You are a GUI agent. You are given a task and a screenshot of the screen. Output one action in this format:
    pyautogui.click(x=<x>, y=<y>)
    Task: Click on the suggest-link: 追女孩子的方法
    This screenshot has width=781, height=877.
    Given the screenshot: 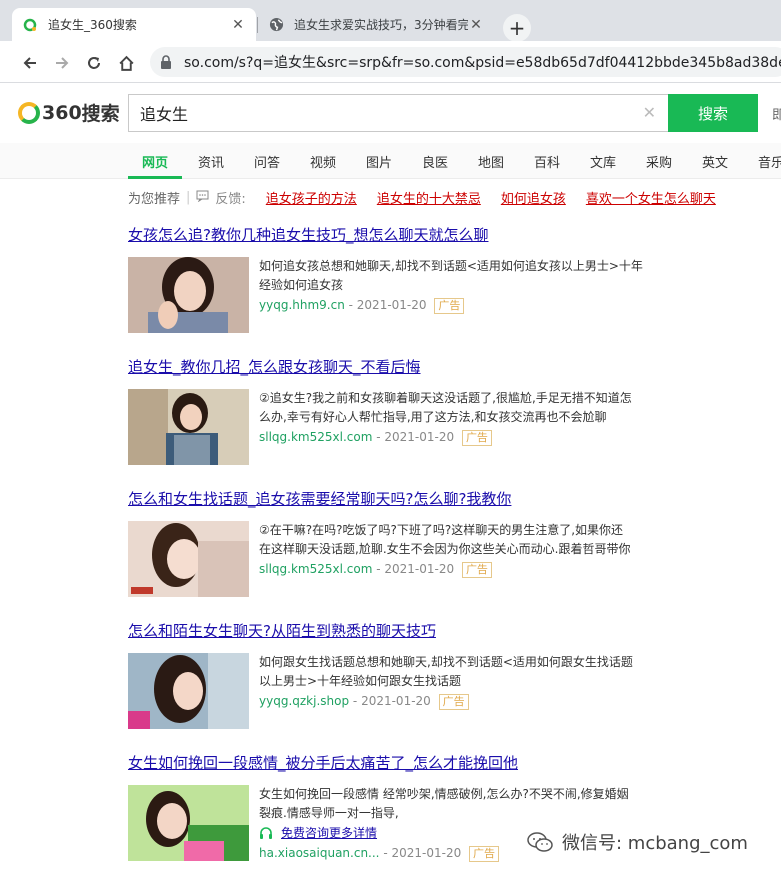 What is the action you would take?
    pyautogui.click(x=311, y=197)
    